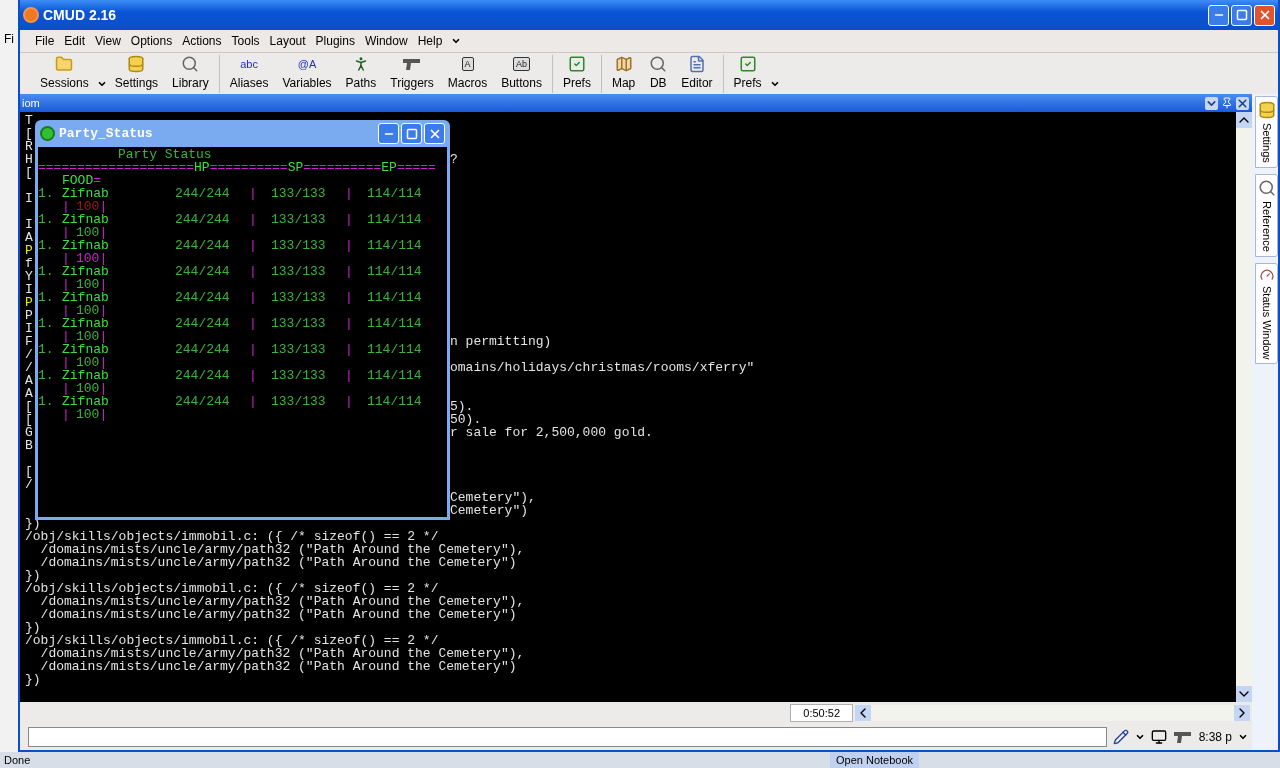  Describe the element at coordinates (151, 41) in the screenshot. I see `menu-item: Options` at that location.